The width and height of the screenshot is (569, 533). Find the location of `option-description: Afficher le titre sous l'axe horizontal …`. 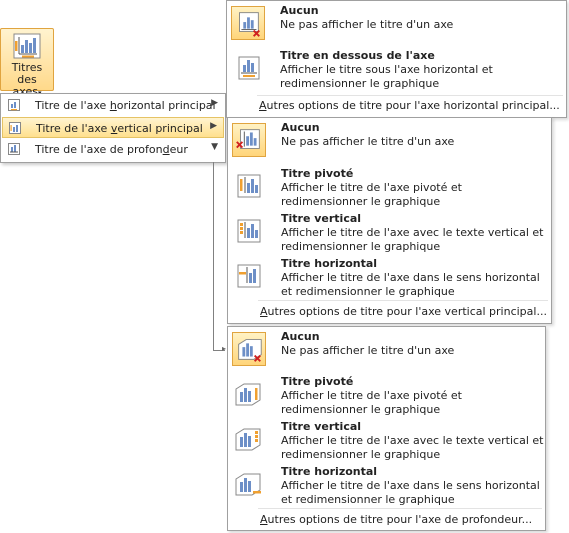

option-description: Afficher le titre sous l'axe horizontal … is located at coordinates (386, 76).